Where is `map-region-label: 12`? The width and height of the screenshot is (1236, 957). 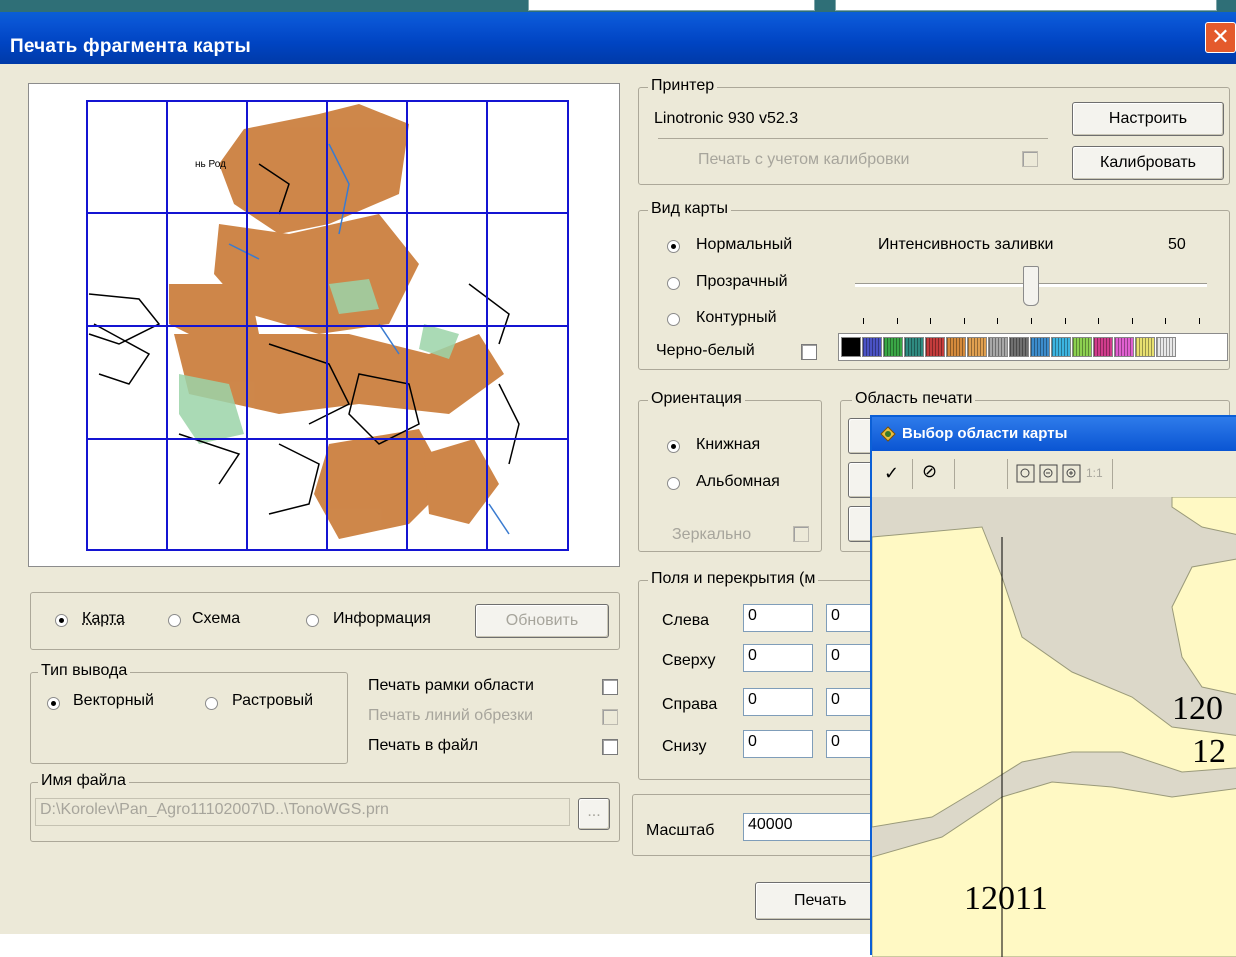 map-region-label: 12 is located at coordinates (1209, 751).